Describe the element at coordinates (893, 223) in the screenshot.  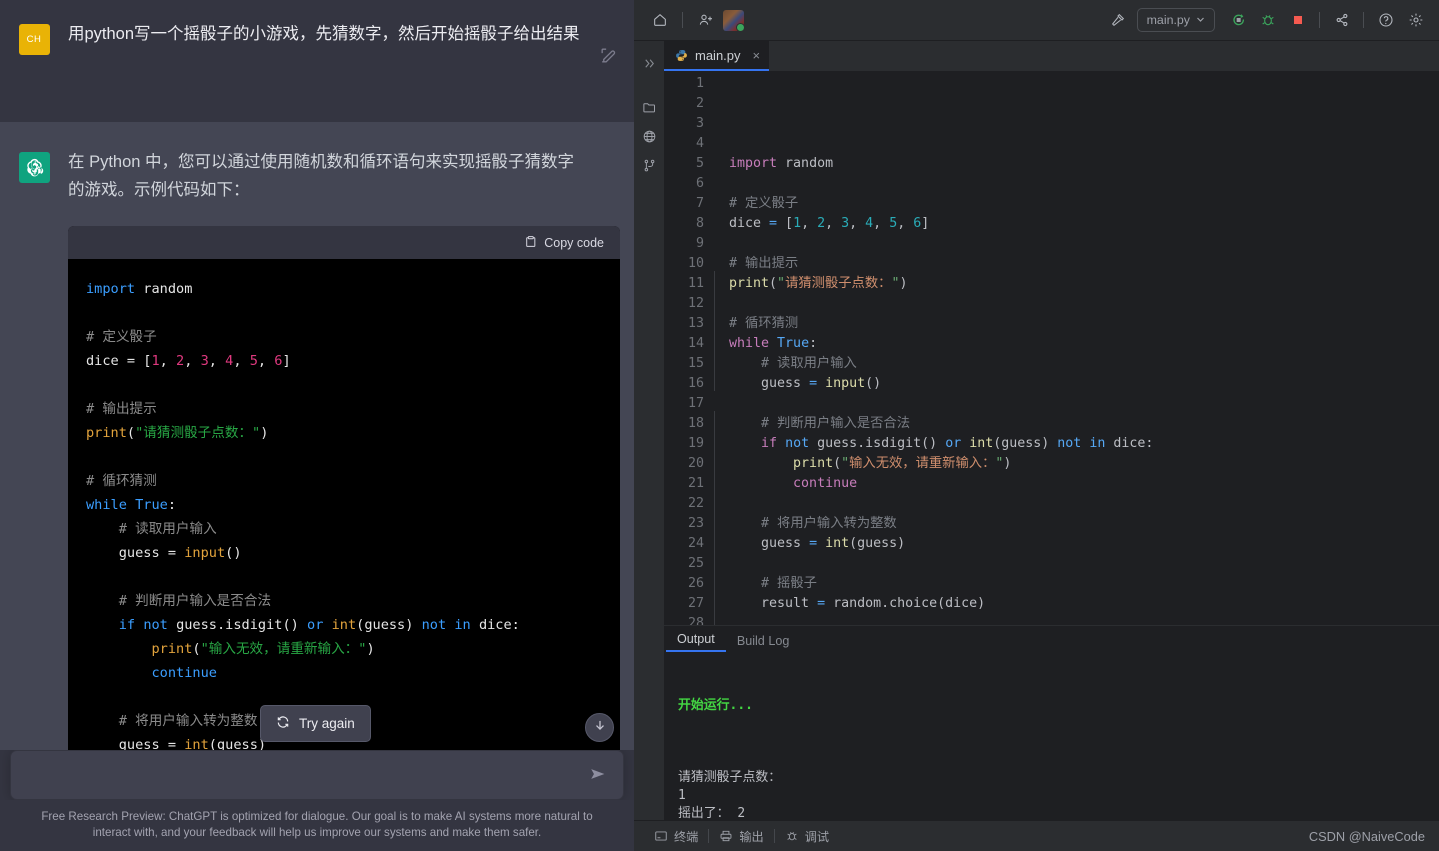
I see `code-token: 5` at that location.